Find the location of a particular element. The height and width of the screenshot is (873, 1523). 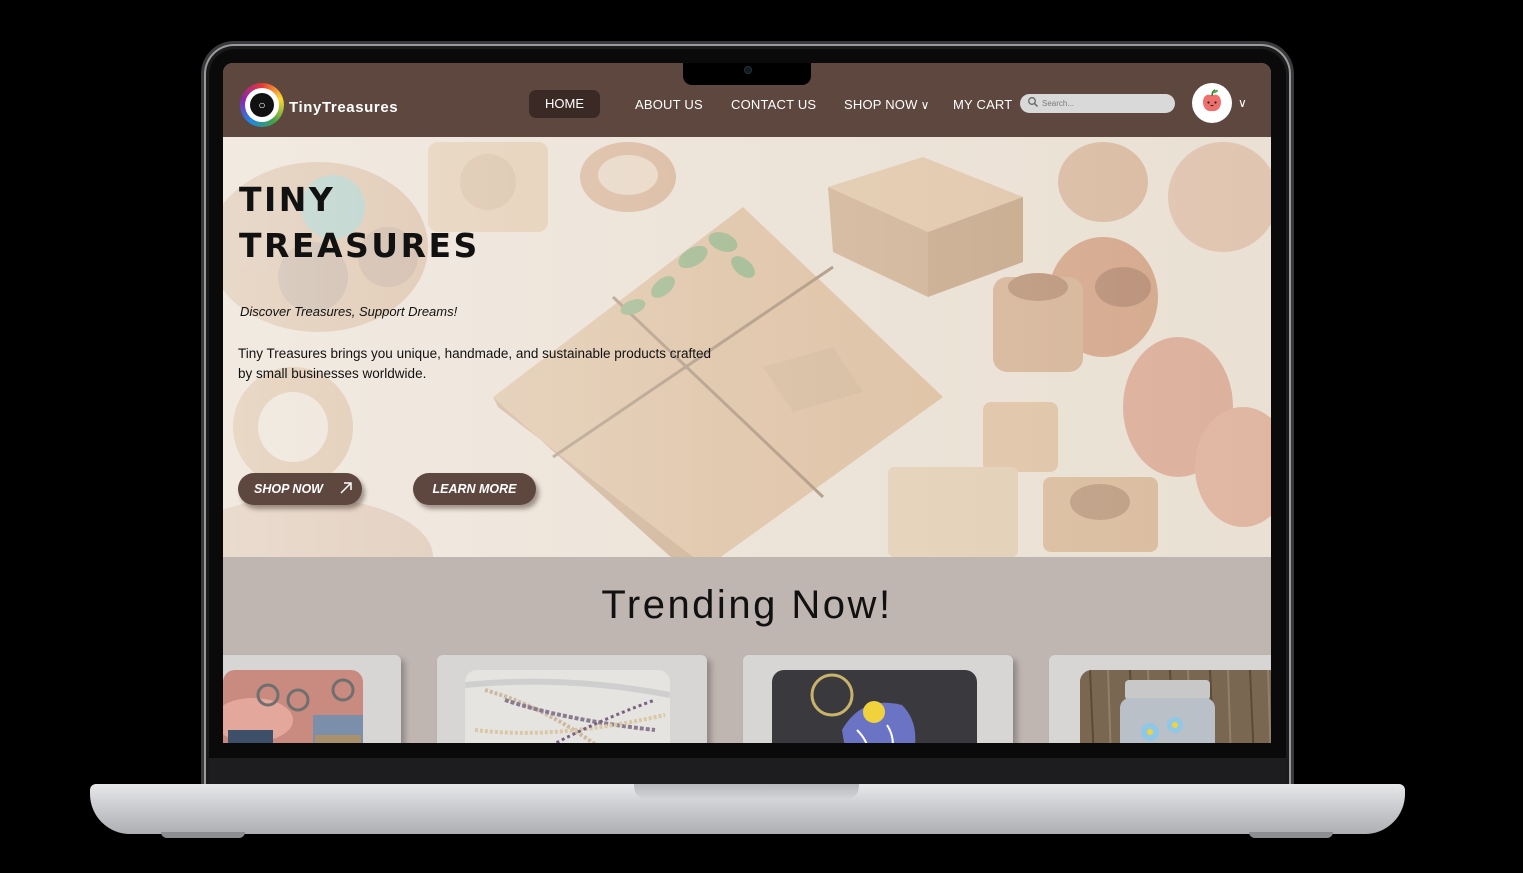

camera-notch is located at coordinates (747, 74).